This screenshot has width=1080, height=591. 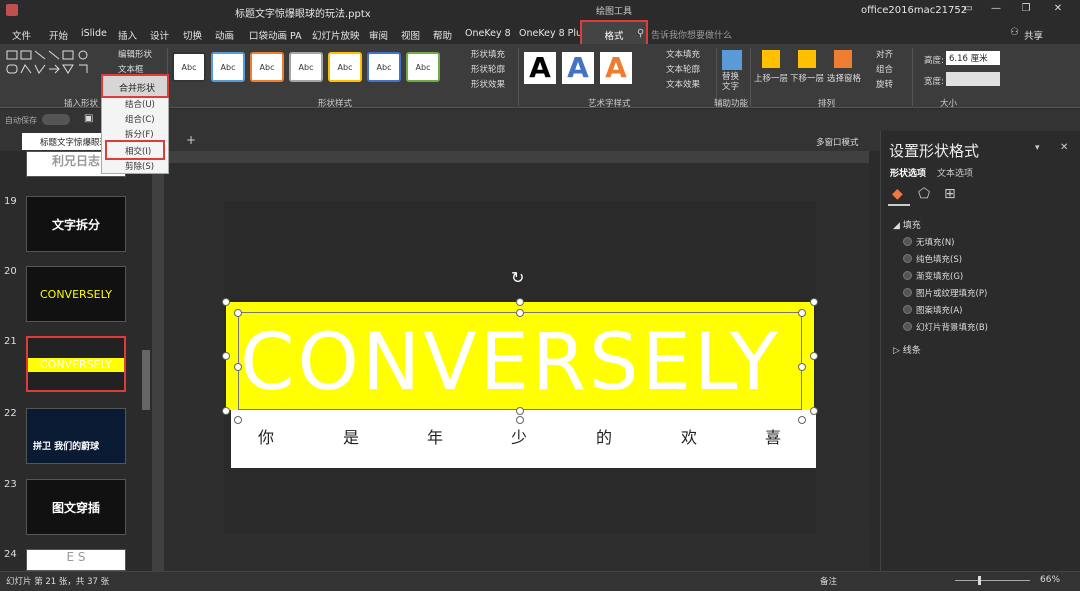 I want to click on slide-thumbnail: 图文穿插, so click(x=76, y=507).